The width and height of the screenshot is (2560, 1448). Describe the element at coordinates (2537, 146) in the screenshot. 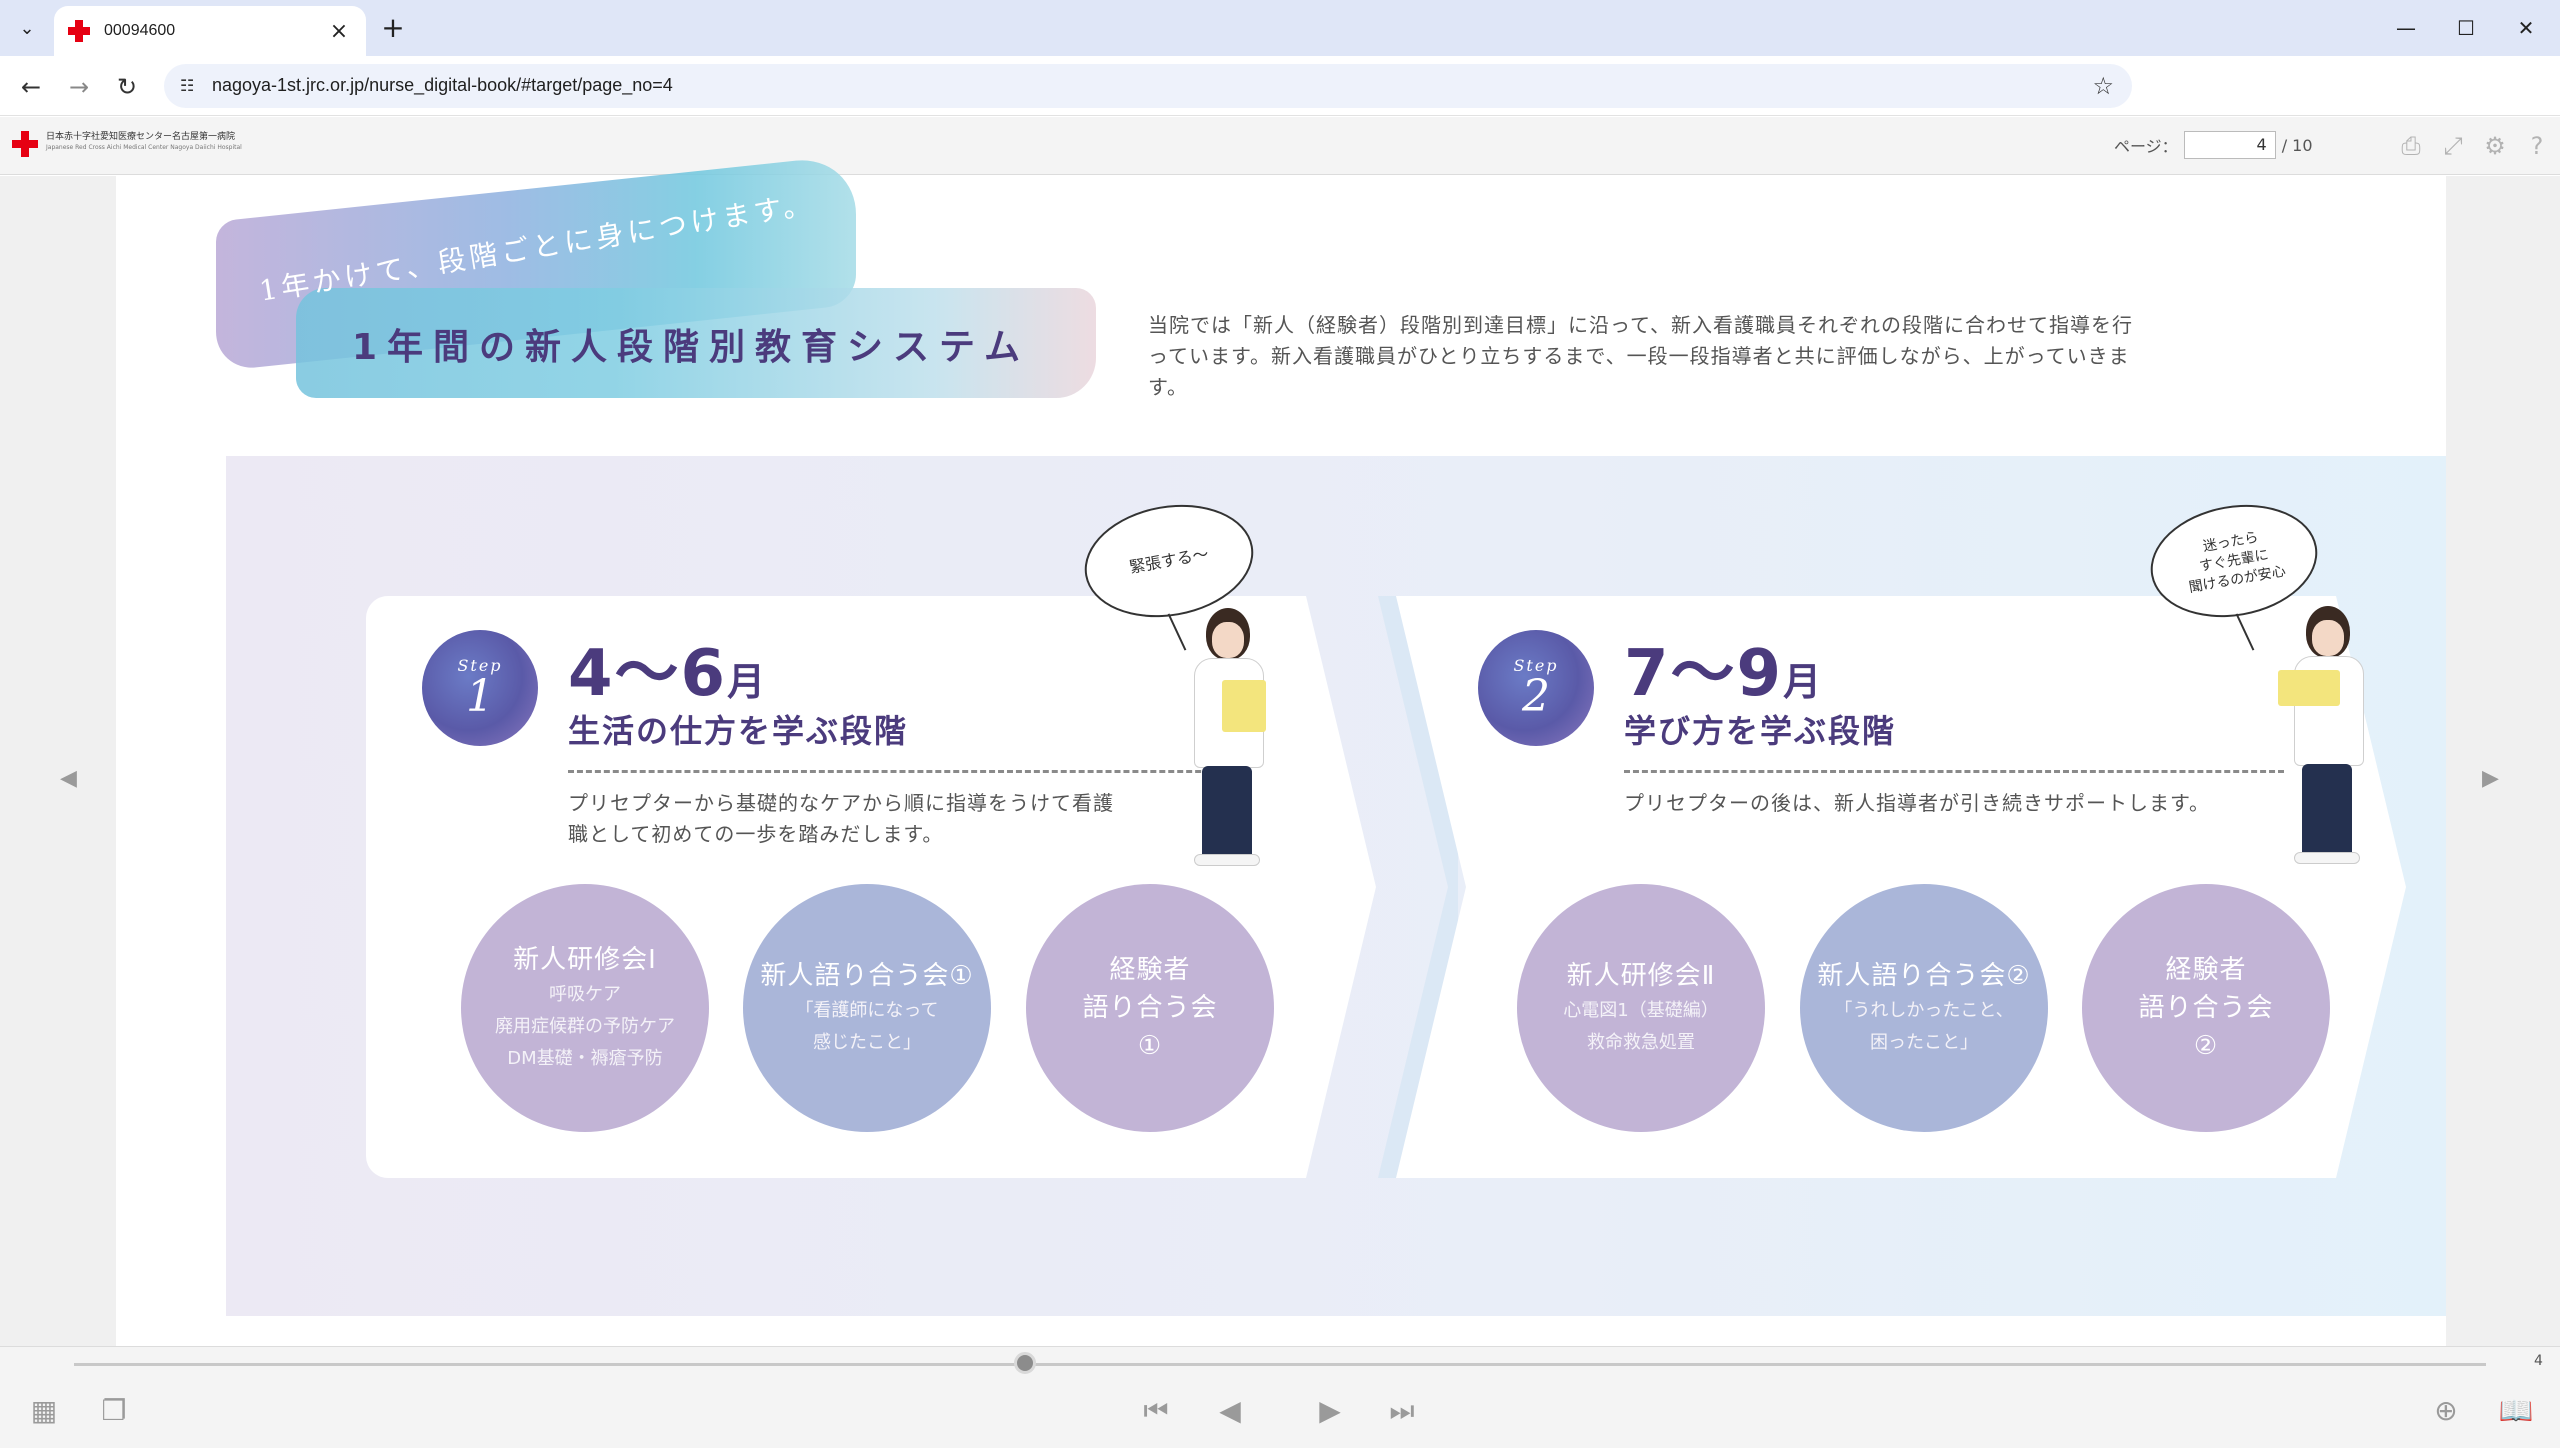

I see `help-icon: ?` at that location.